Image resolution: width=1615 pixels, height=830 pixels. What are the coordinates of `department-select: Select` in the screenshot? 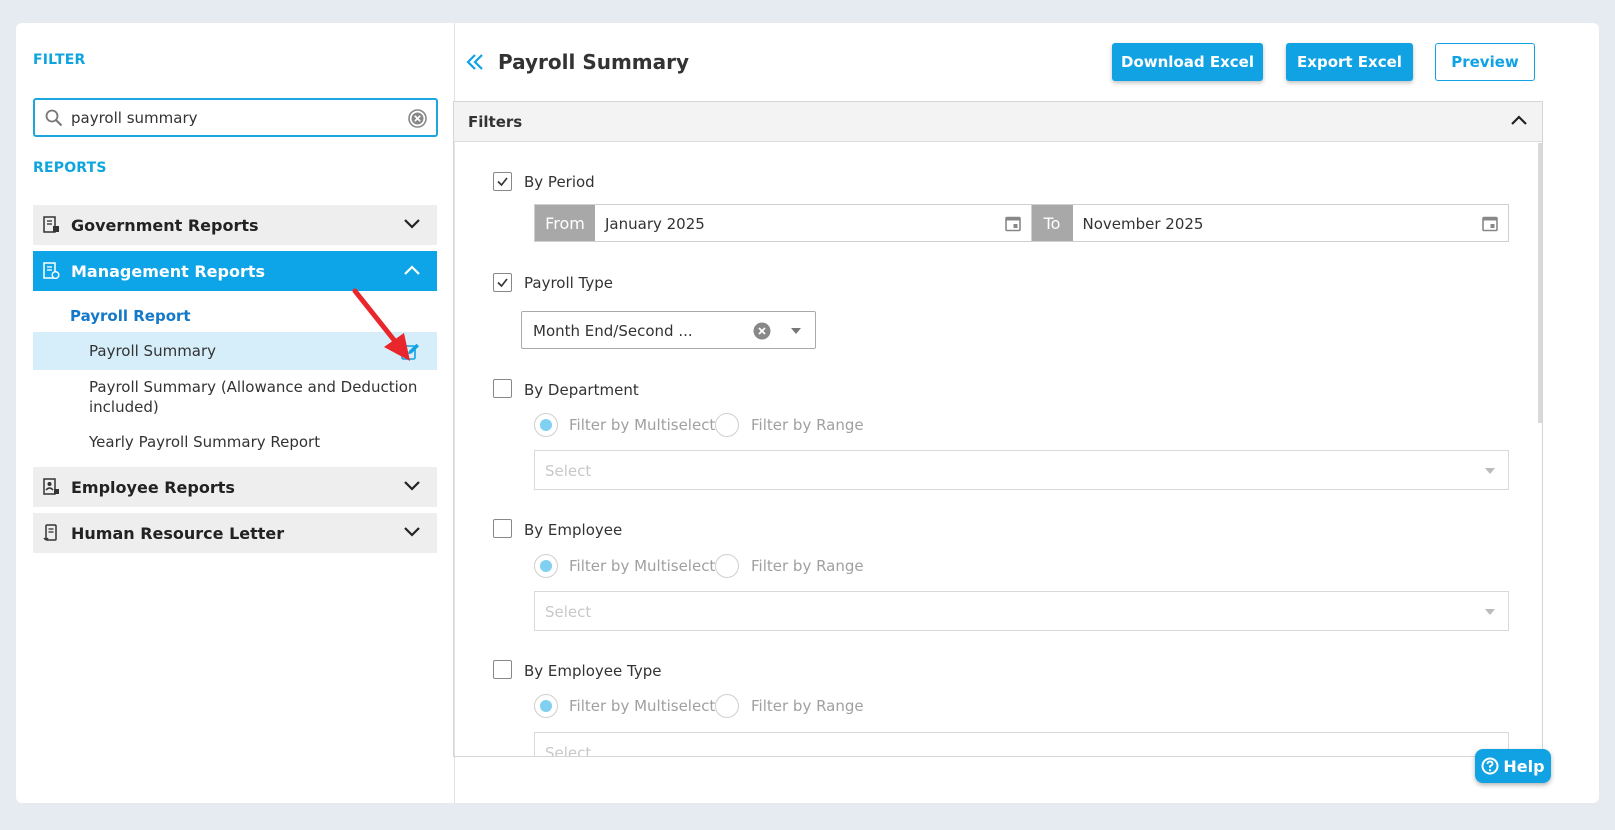 It's located at (1021, 470).